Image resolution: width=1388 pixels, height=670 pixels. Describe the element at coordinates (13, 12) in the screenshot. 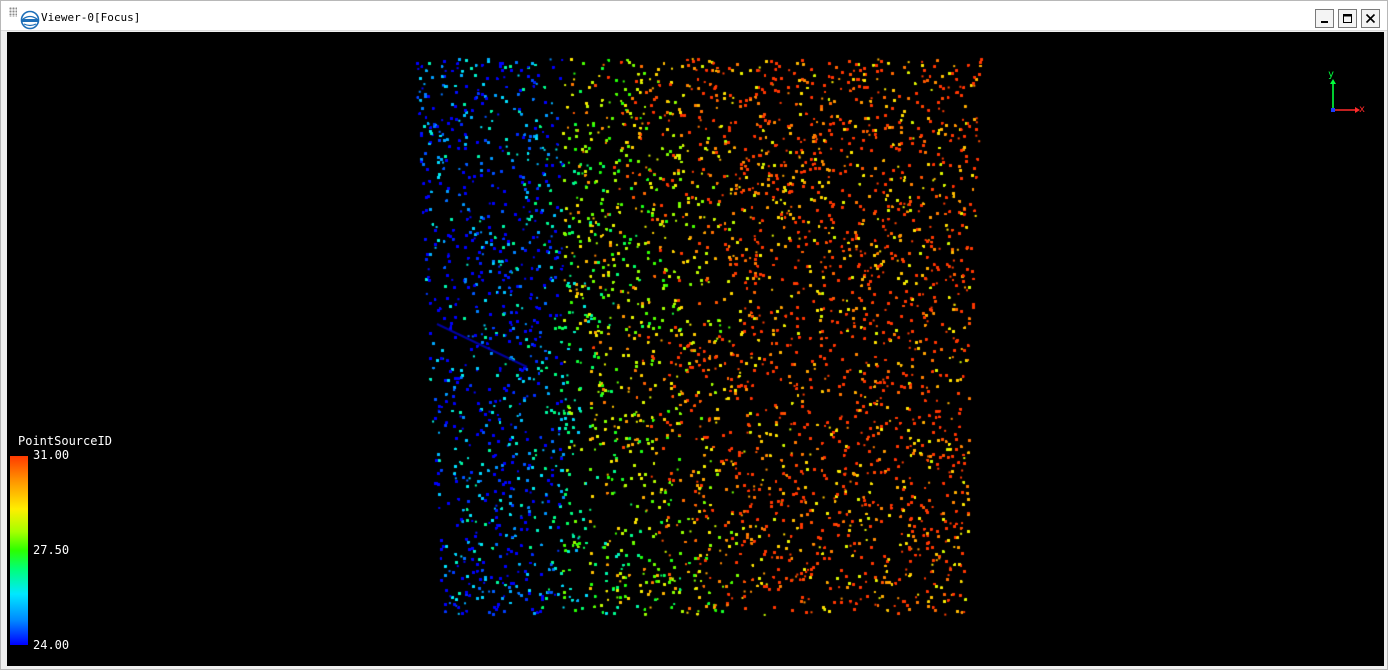

I see `drag-grip-icon` at that location.